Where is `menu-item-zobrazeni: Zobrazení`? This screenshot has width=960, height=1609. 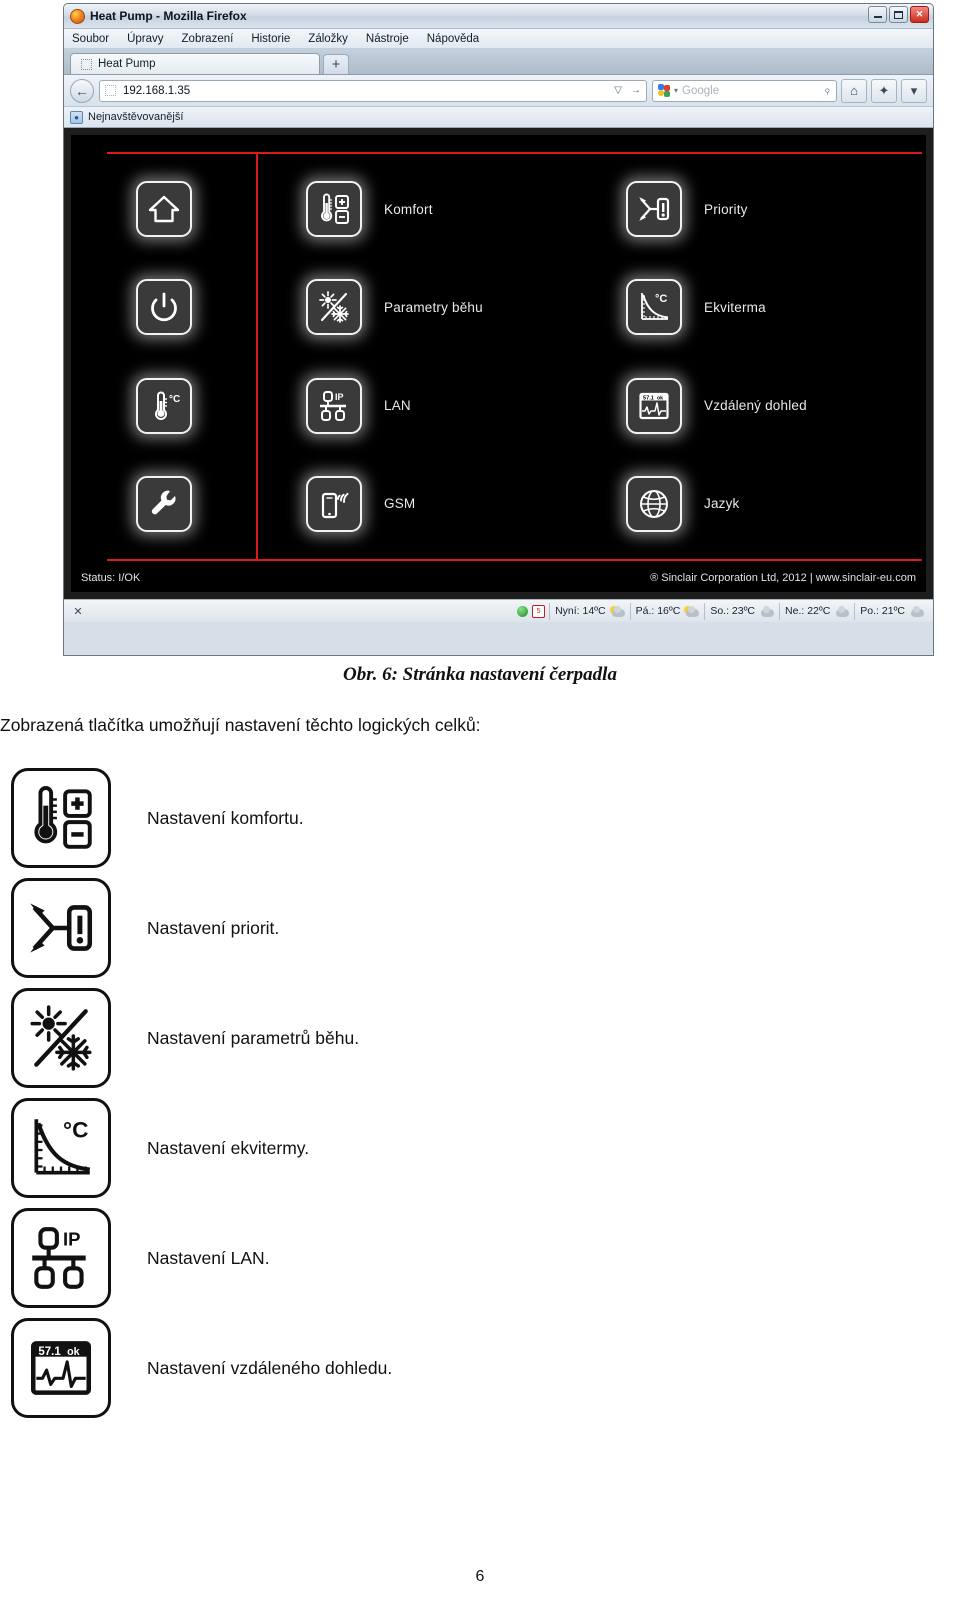 menu-item-zobrazeni: Zobrazení is located at coordinates (208, 39).